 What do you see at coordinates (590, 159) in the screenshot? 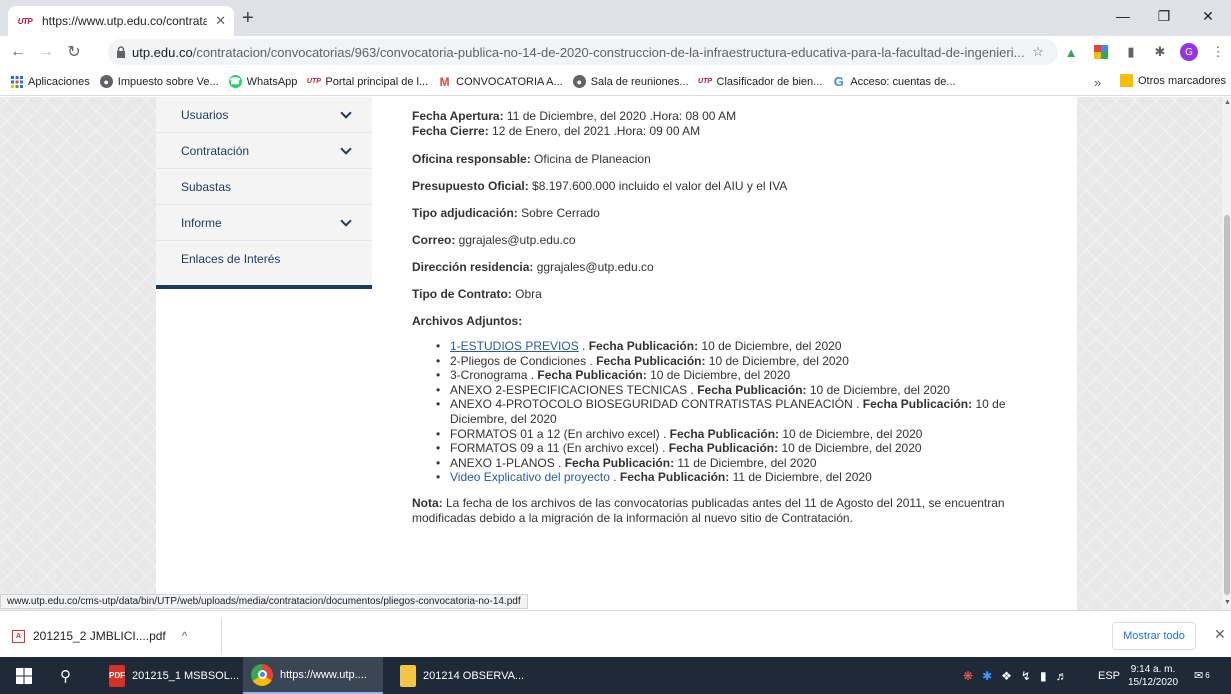
I see `field-value: Oficina de Planeacion` at bounding box center [590, 159].